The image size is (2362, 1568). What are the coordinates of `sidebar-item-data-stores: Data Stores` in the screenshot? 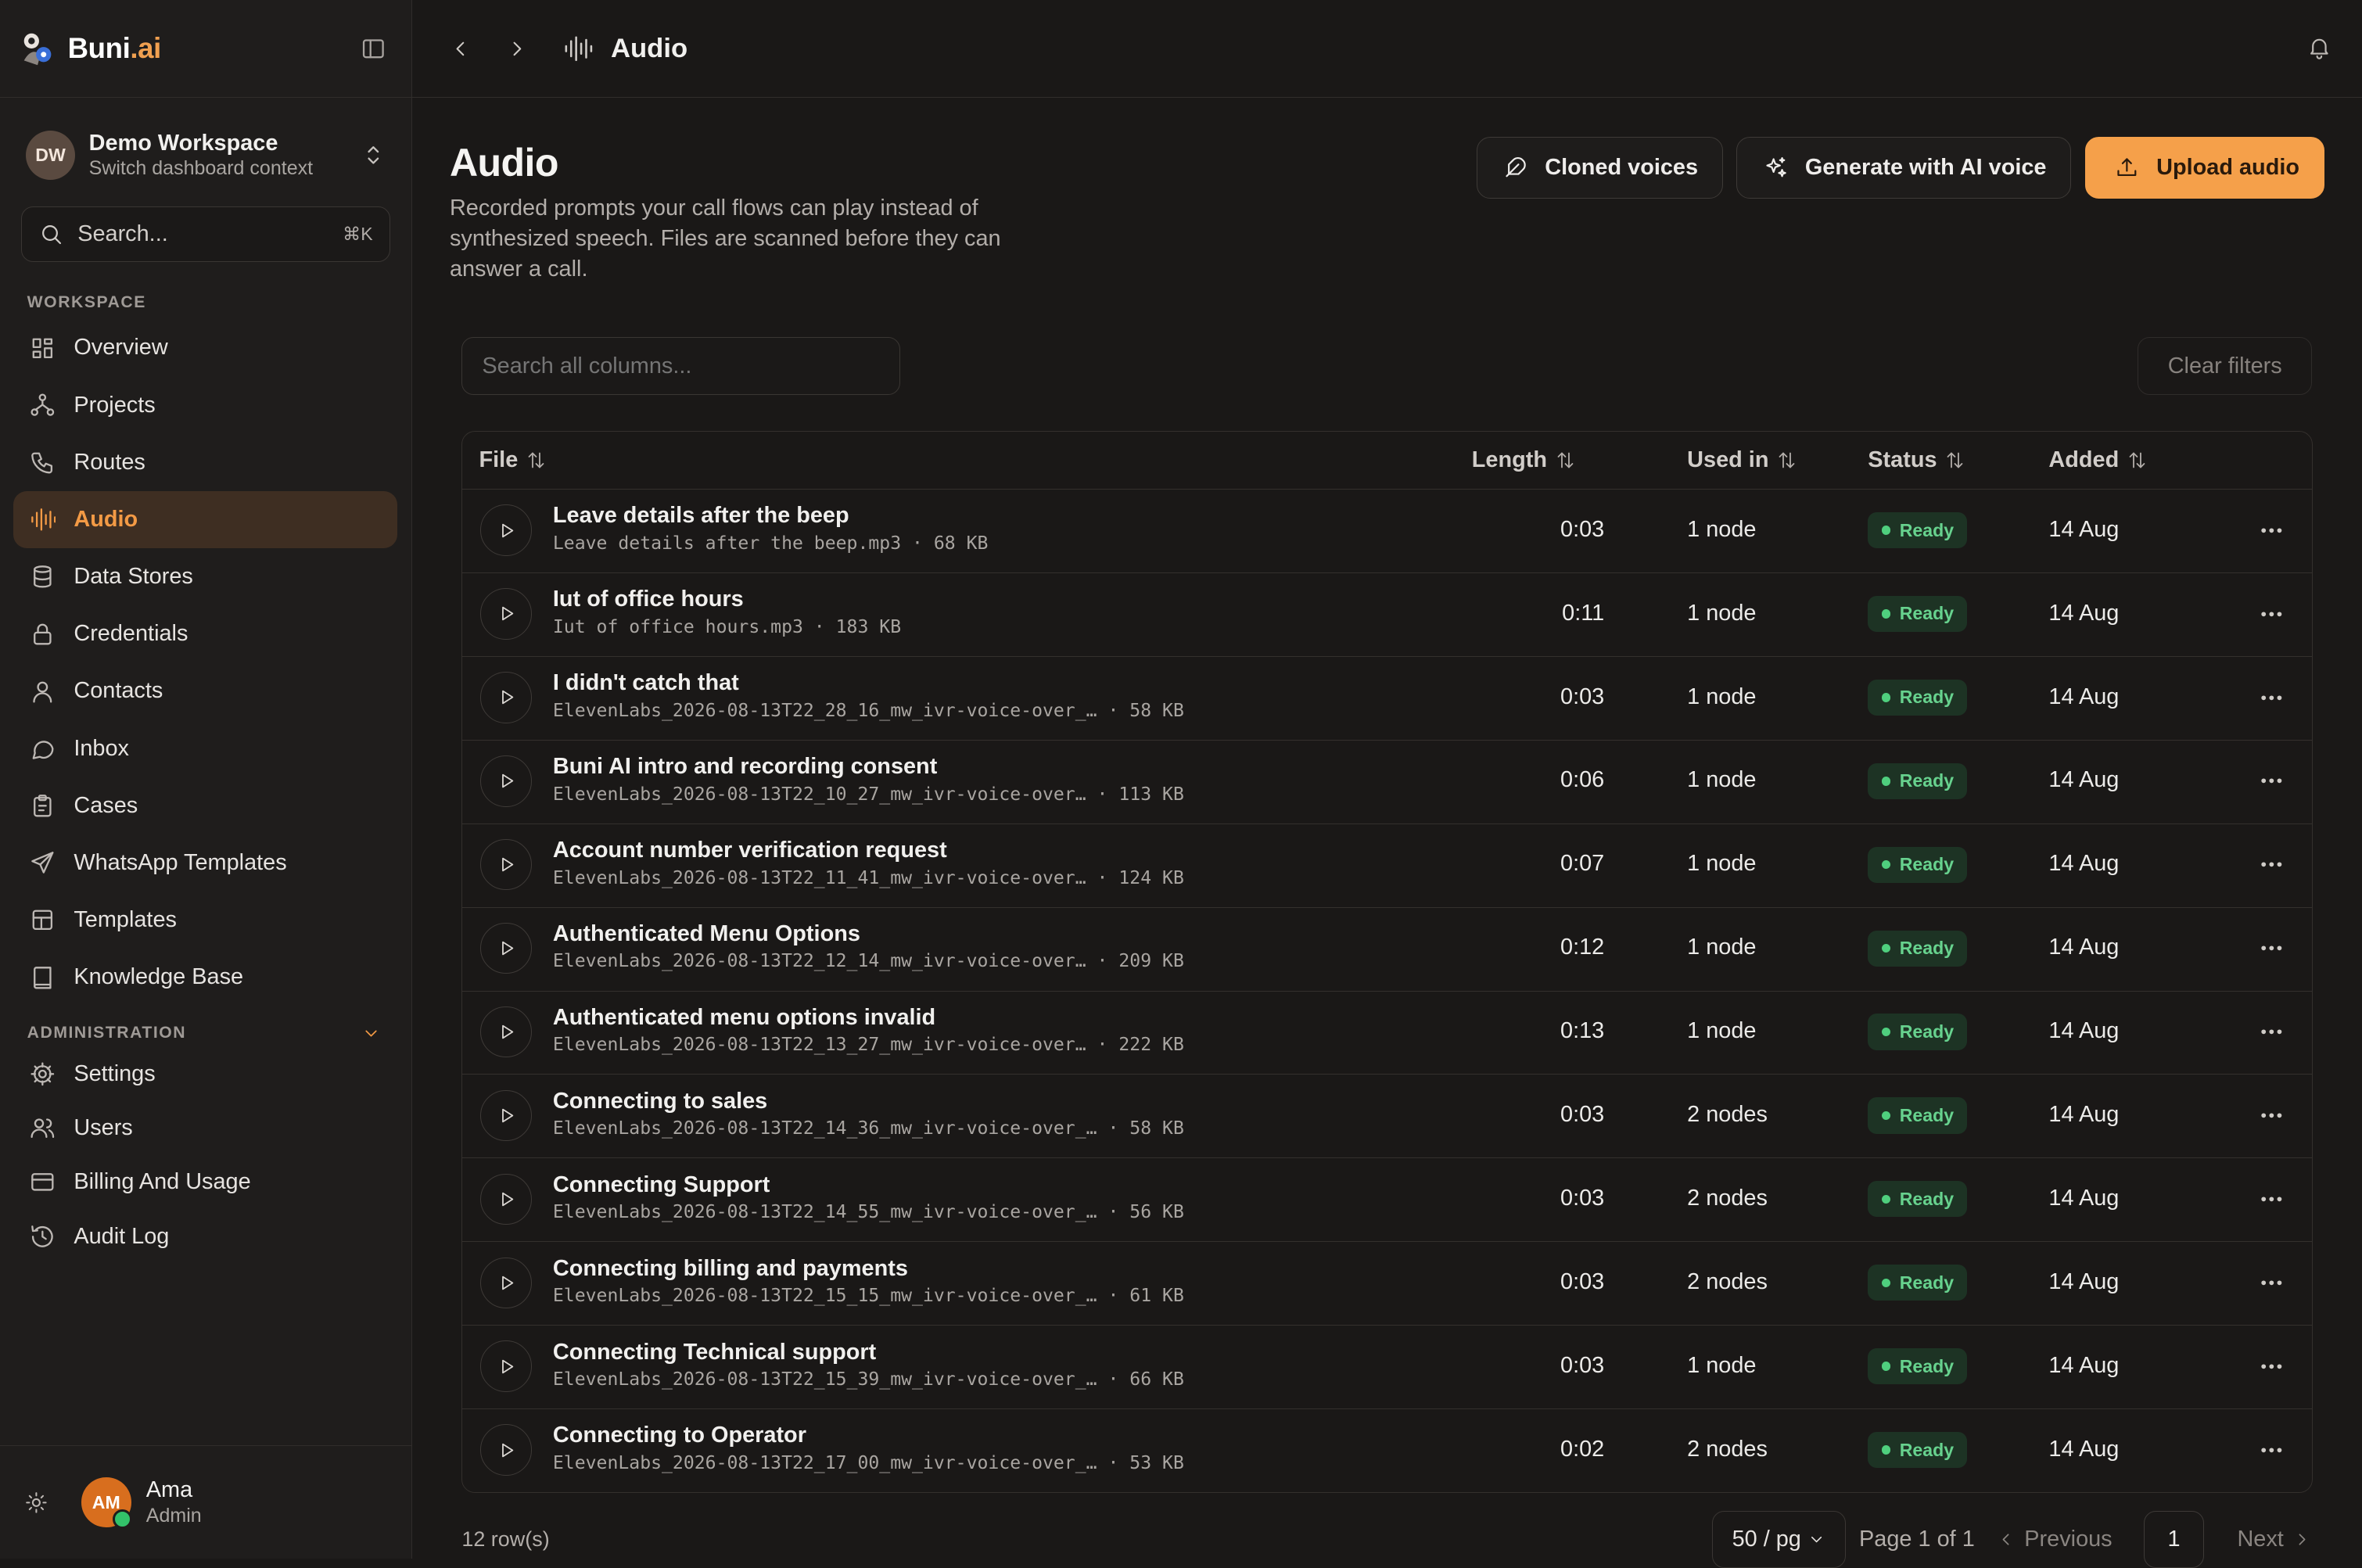 It's located at (205, 576).